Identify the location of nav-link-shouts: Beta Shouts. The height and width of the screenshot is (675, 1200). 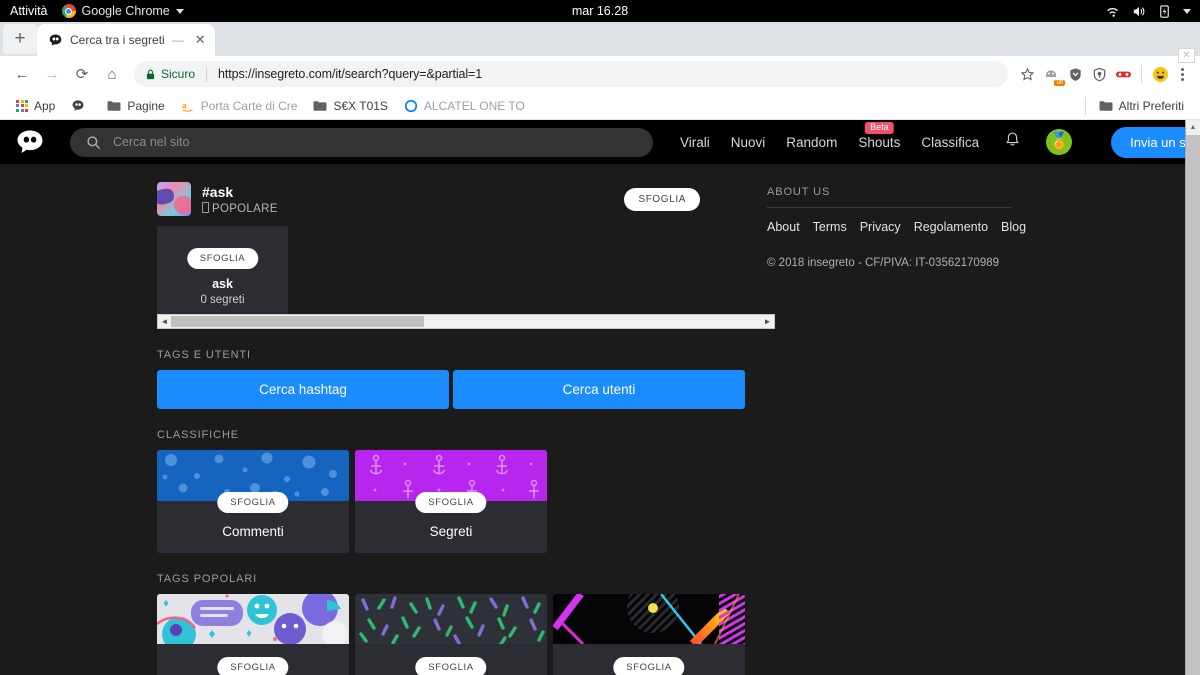
(879, 135).